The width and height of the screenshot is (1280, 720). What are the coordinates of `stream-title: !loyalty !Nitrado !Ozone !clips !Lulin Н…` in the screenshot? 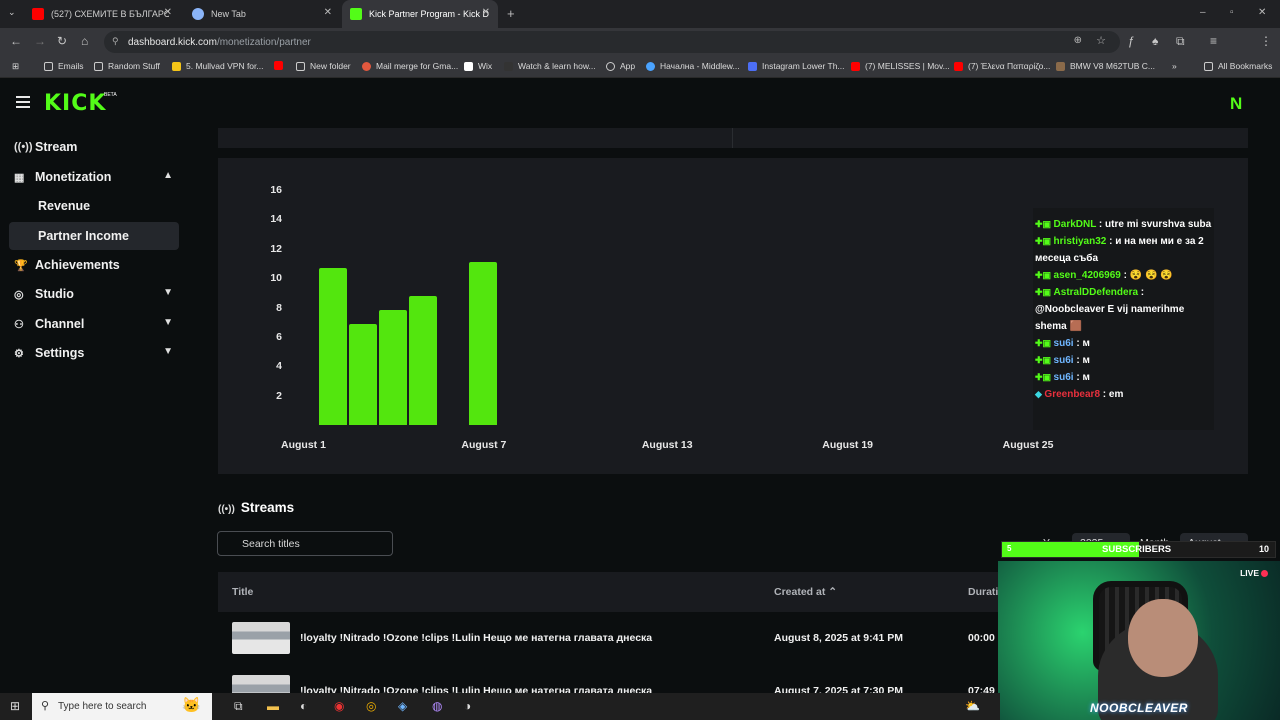 It's located at (476, 638).